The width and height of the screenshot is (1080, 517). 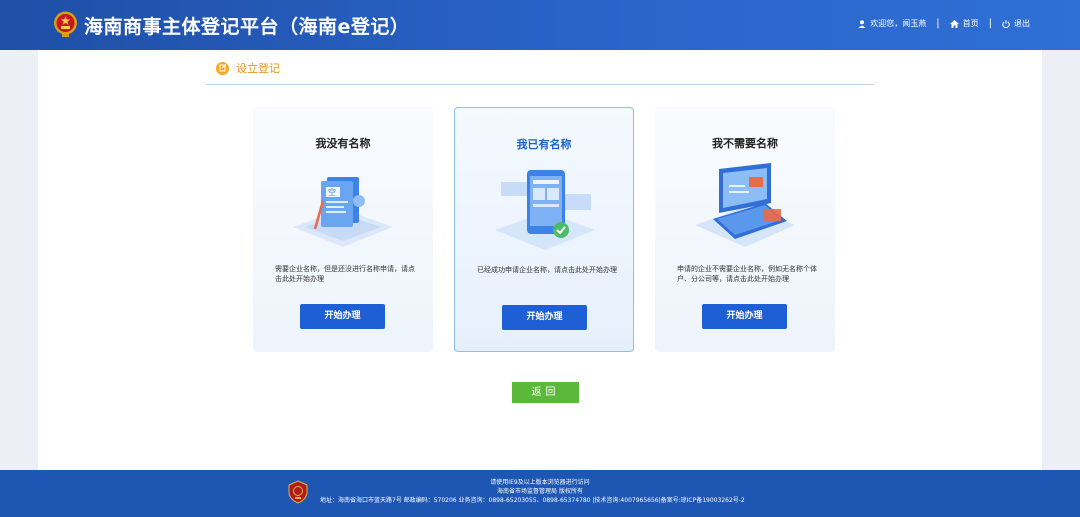 What do you see at coordinates (540, 482) in the screenshot?
I see `browser-notice: 请使用IE9及以上版本浏览器进行访问` at bounding box center [540, 482].